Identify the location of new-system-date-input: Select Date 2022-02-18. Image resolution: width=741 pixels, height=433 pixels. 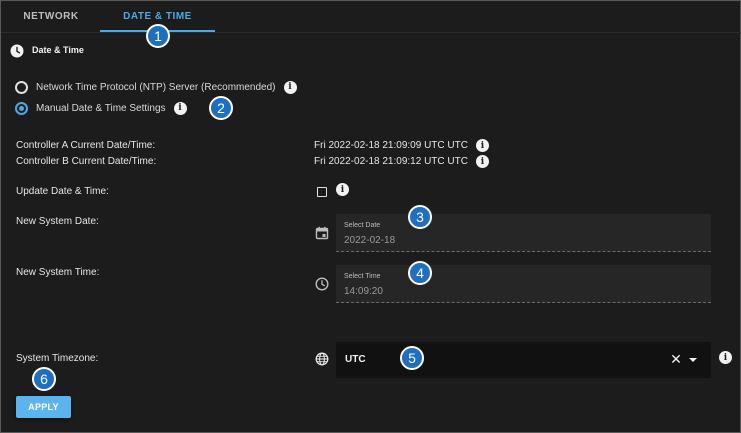
(523, 233).